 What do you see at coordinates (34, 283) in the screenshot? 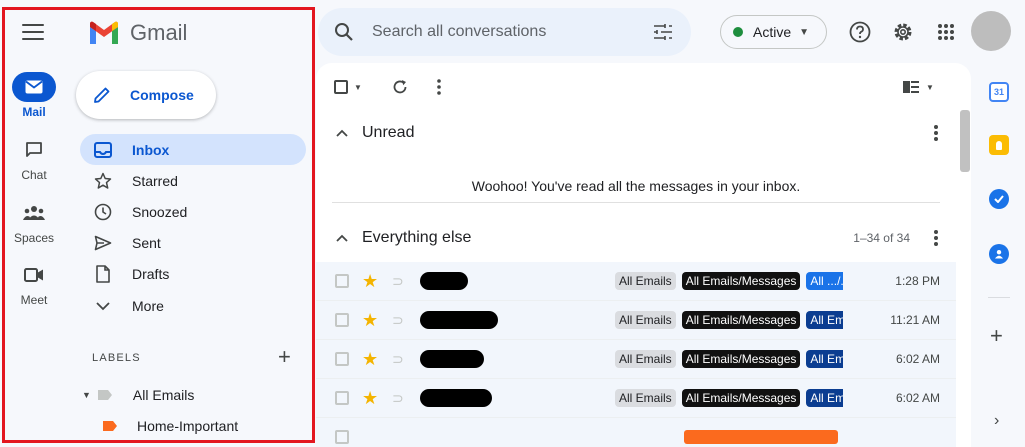
I see `rail-item-meet: Meet` at bounding box center [34, 283].